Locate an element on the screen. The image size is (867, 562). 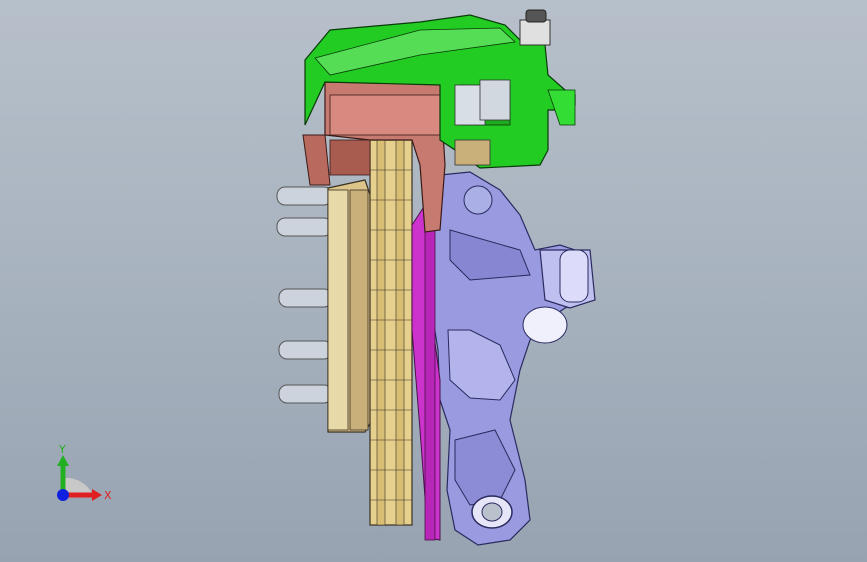
wheel-studs is located at coordinates (304, 295).